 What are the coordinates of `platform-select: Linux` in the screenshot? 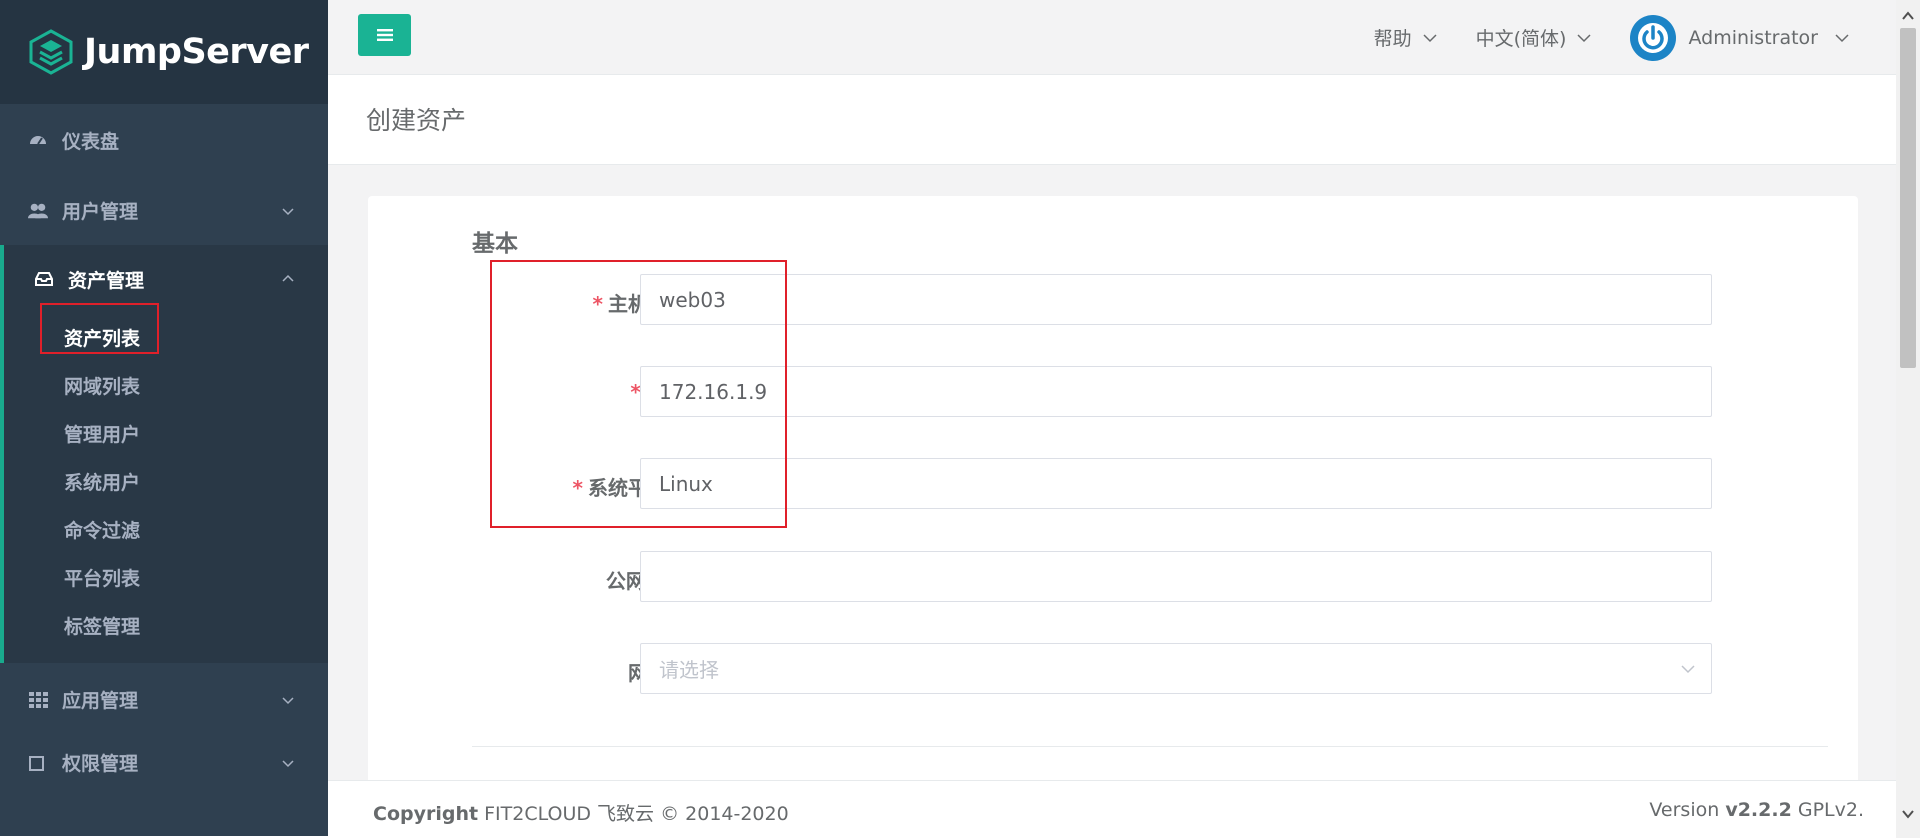 It's located at (1176, 483).